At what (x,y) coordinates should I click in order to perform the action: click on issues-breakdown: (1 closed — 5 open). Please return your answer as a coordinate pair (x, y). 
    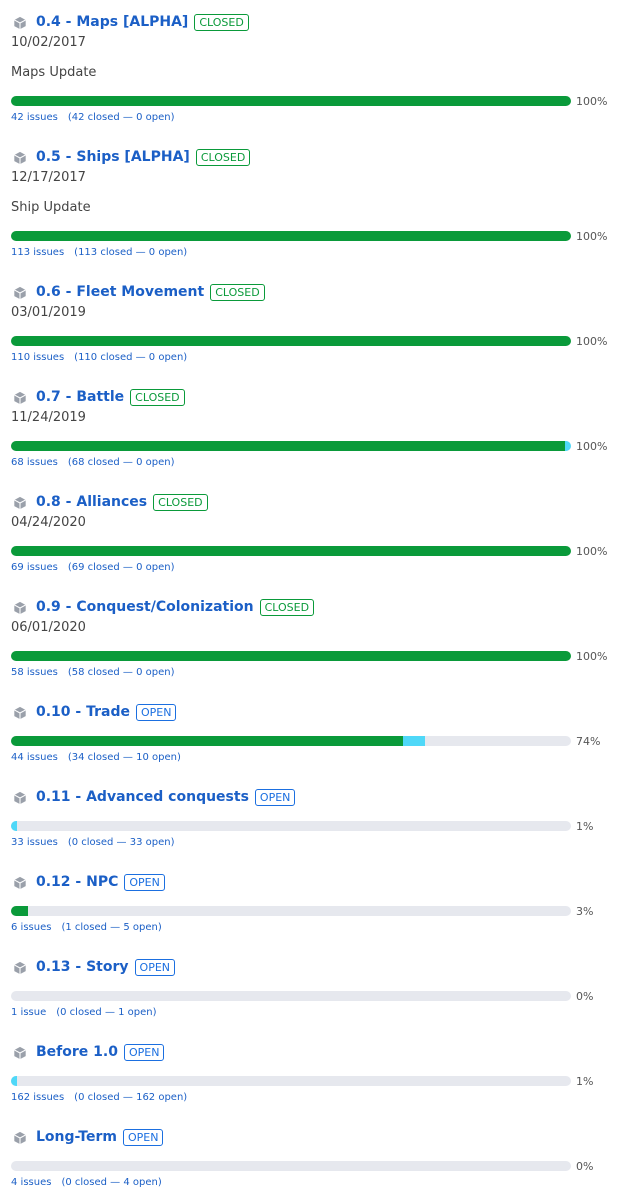
    Looking at the image, I should click on (111, 927).